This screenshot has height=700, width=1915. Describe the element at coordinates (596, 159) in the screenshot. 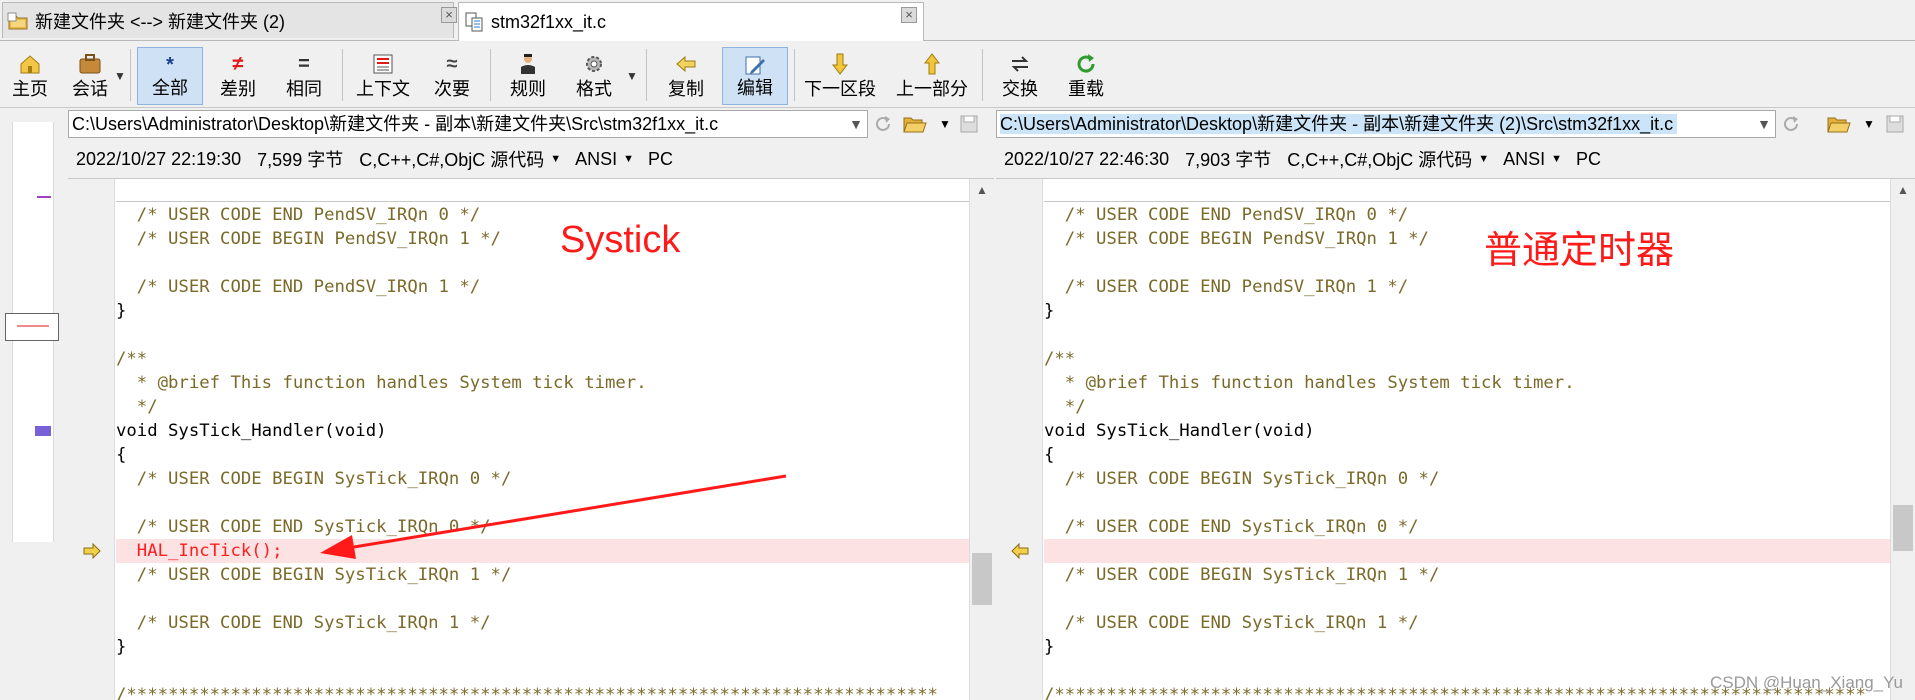

I see `left-encoding: ANSI` at that location.